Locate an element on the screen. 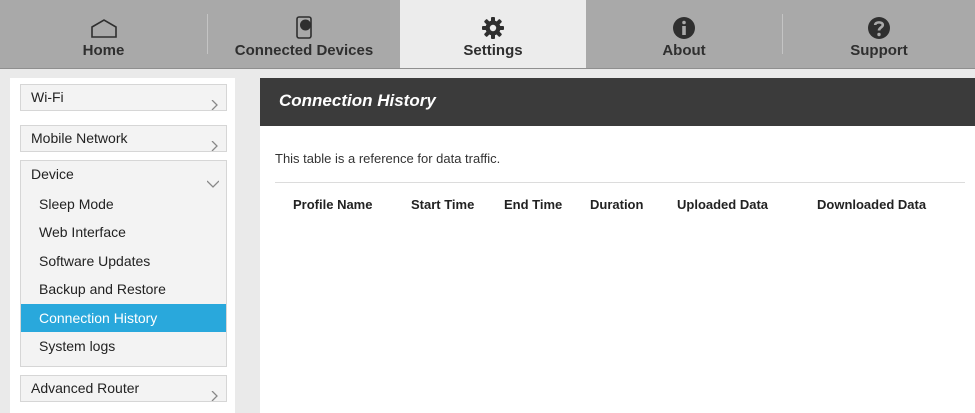  tab-support: Support is located at coordinates (879, 34).